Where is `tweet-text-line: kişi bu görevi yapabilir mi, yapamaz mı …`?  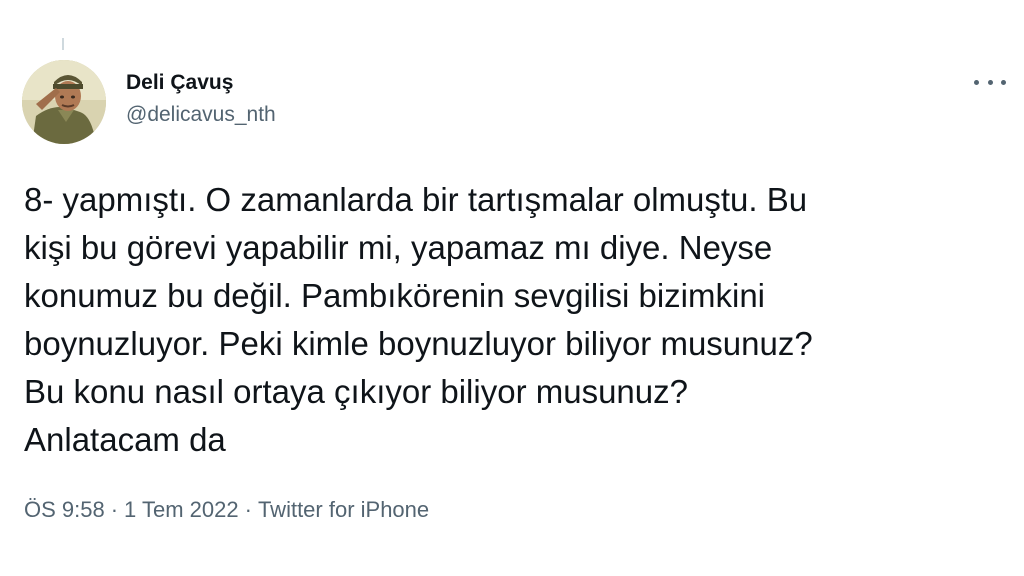
tweet-text-line: kişi bu görevi yapabilir mi, yapamaz mı … is located at coordinates (398, 247).